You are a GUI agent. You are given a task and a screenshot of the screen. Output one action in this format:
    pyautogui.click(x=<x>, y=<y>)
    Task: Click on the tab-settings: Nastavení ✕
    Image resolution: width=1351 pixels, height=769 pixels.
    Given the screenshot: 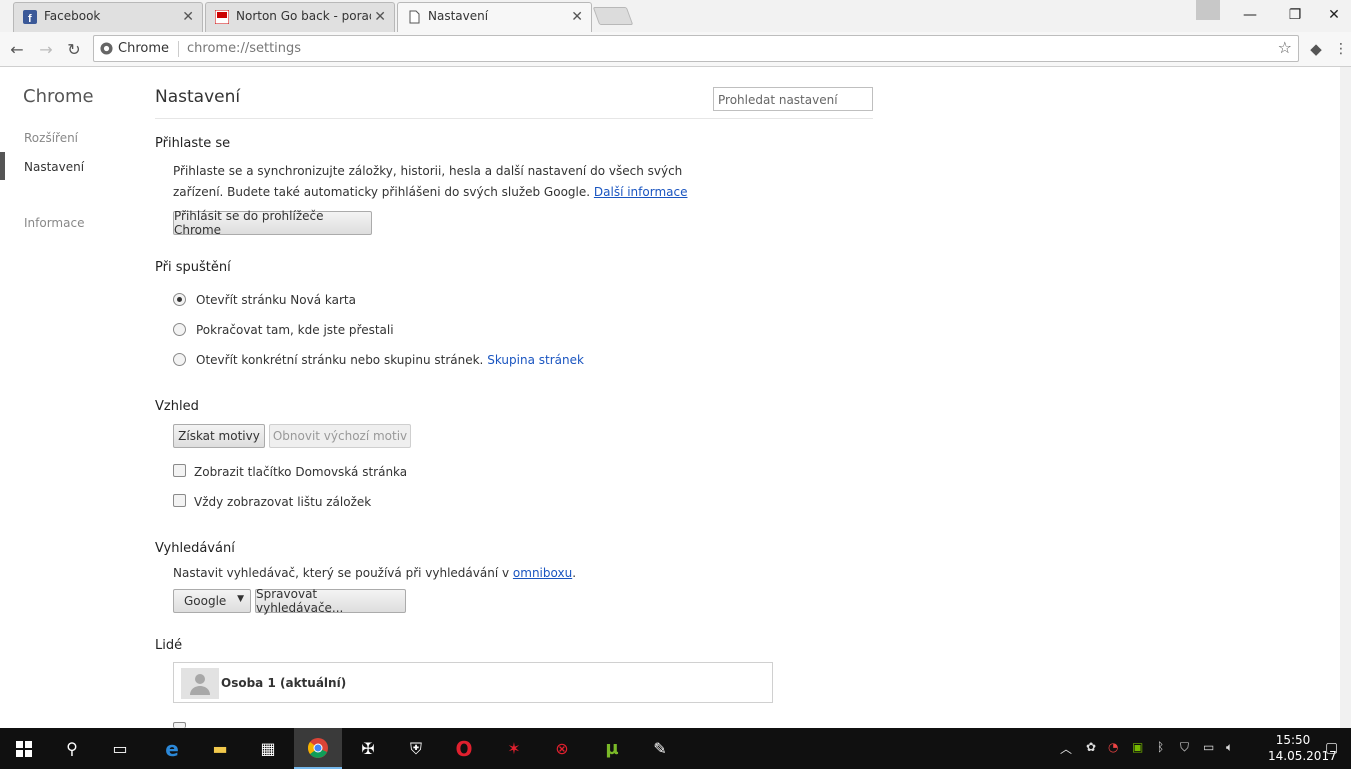 What is the action you would take?
    pyautogui.click(x=494, y=17)
    